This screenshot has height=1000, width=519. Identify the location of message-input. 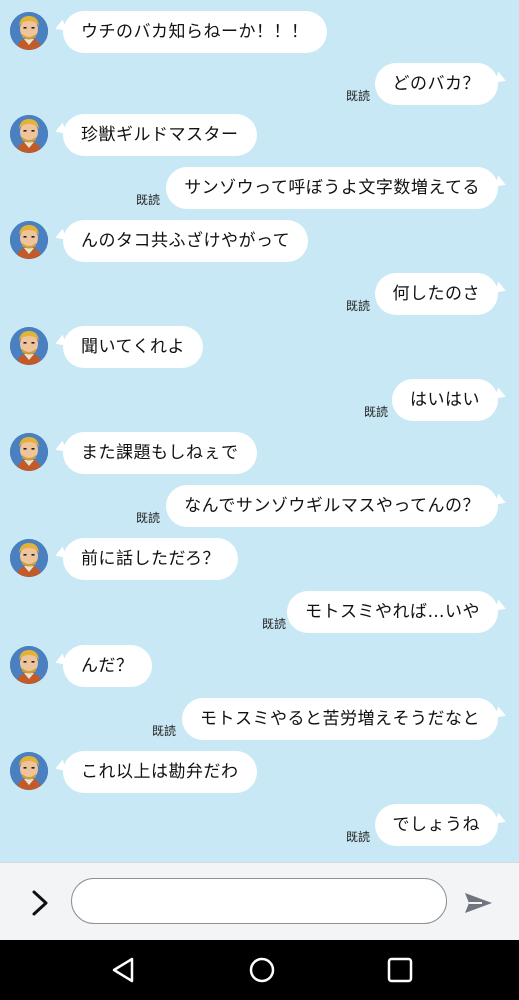
(259, 901).